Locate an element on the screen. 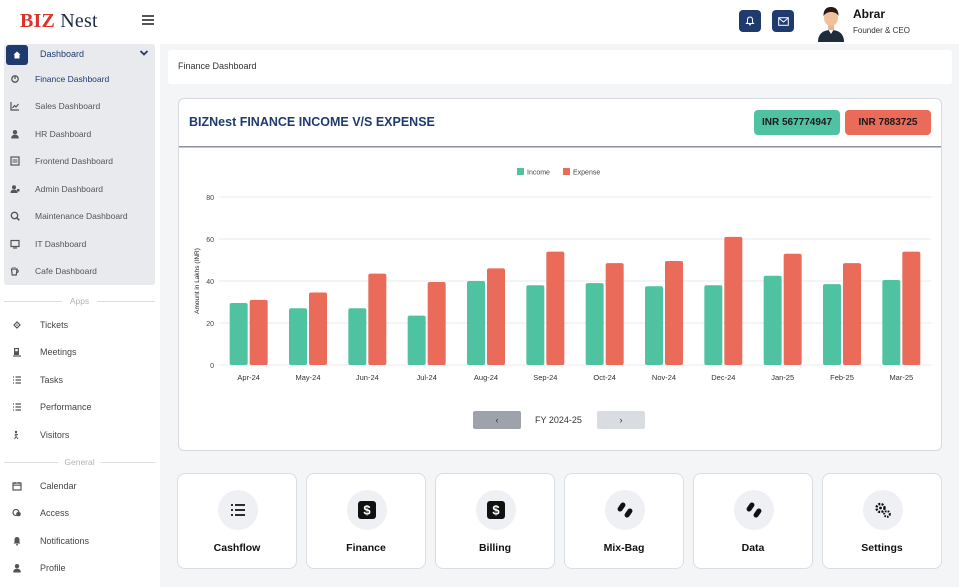  tile-finance: $ Finance is located at coordinates (366, 521).